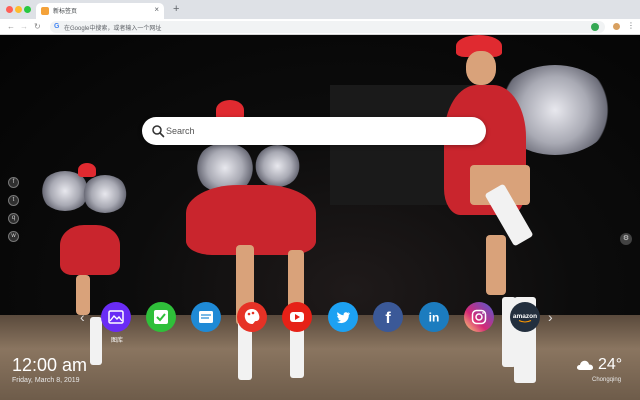 The height and width of the screenshot is (400, 640). I want to click on tab-strip: 新标签页 × +, so click(320, 9).